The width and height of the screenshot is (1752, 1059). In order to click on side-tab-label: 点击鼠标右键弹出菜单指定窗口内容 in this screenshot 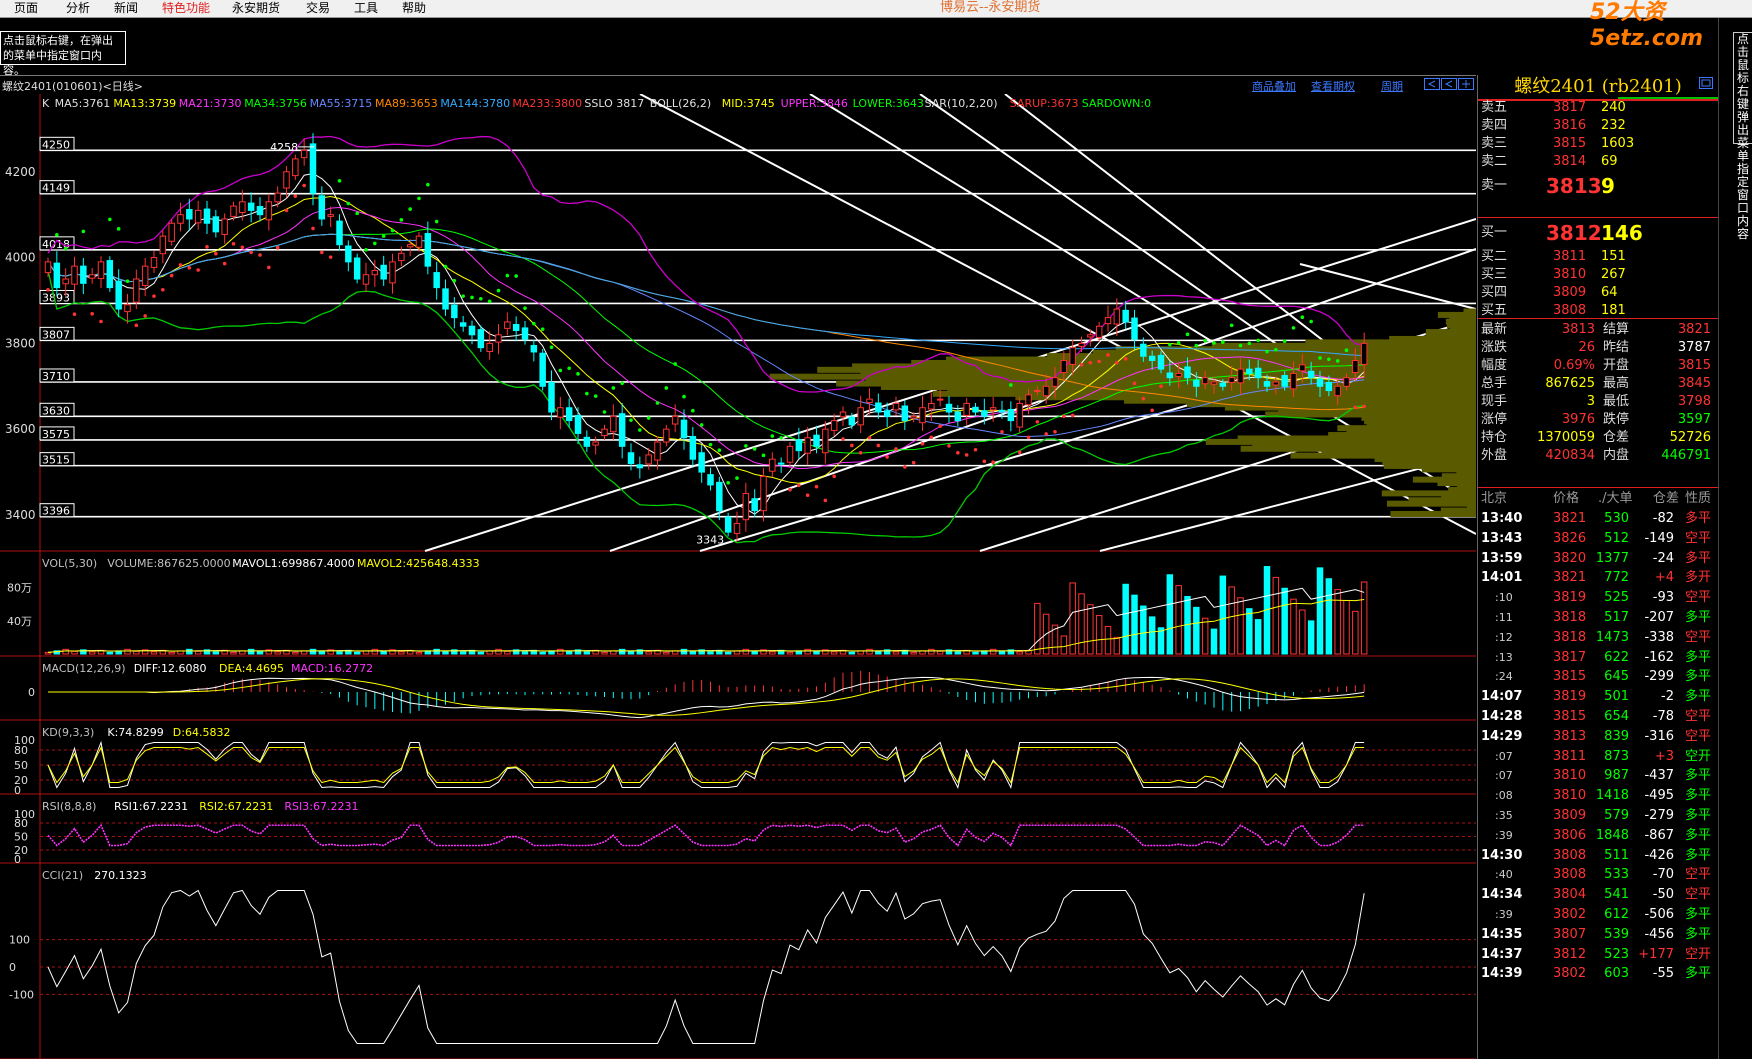, I will do `click(1742, 88)`.